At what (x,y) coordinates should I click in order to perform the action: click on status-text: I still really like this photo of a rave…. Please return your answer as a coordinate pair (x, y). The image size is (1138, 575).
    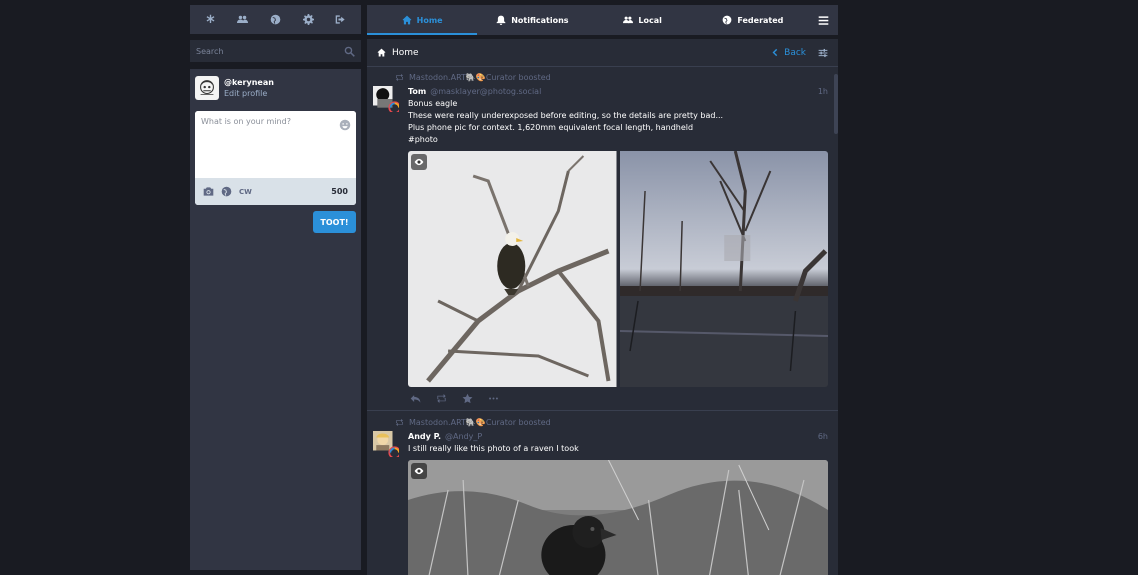
    Looking at the image, I should click on (618, 449).